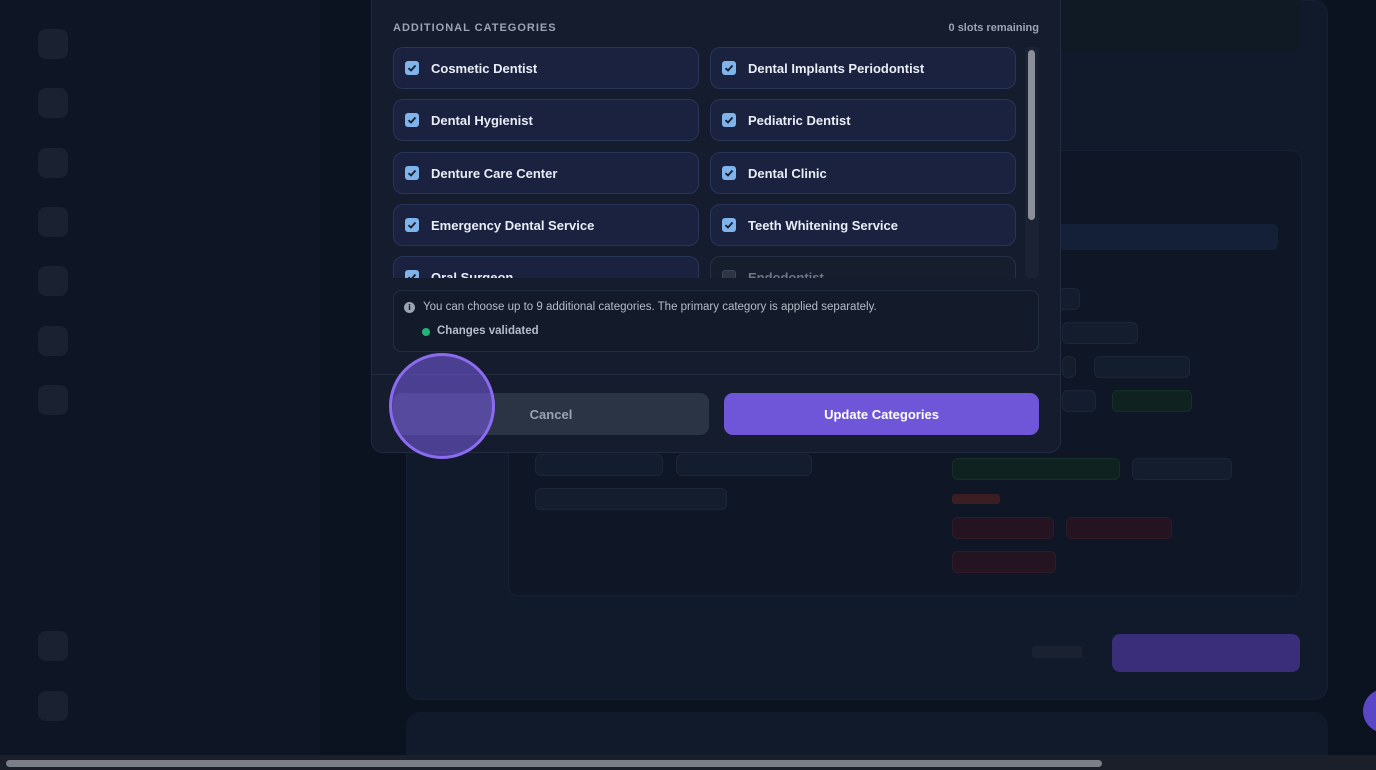 The width and height of the screenshot is (1376, 770). I want to click on category-option: Denture Care Center, so click(546, 173).